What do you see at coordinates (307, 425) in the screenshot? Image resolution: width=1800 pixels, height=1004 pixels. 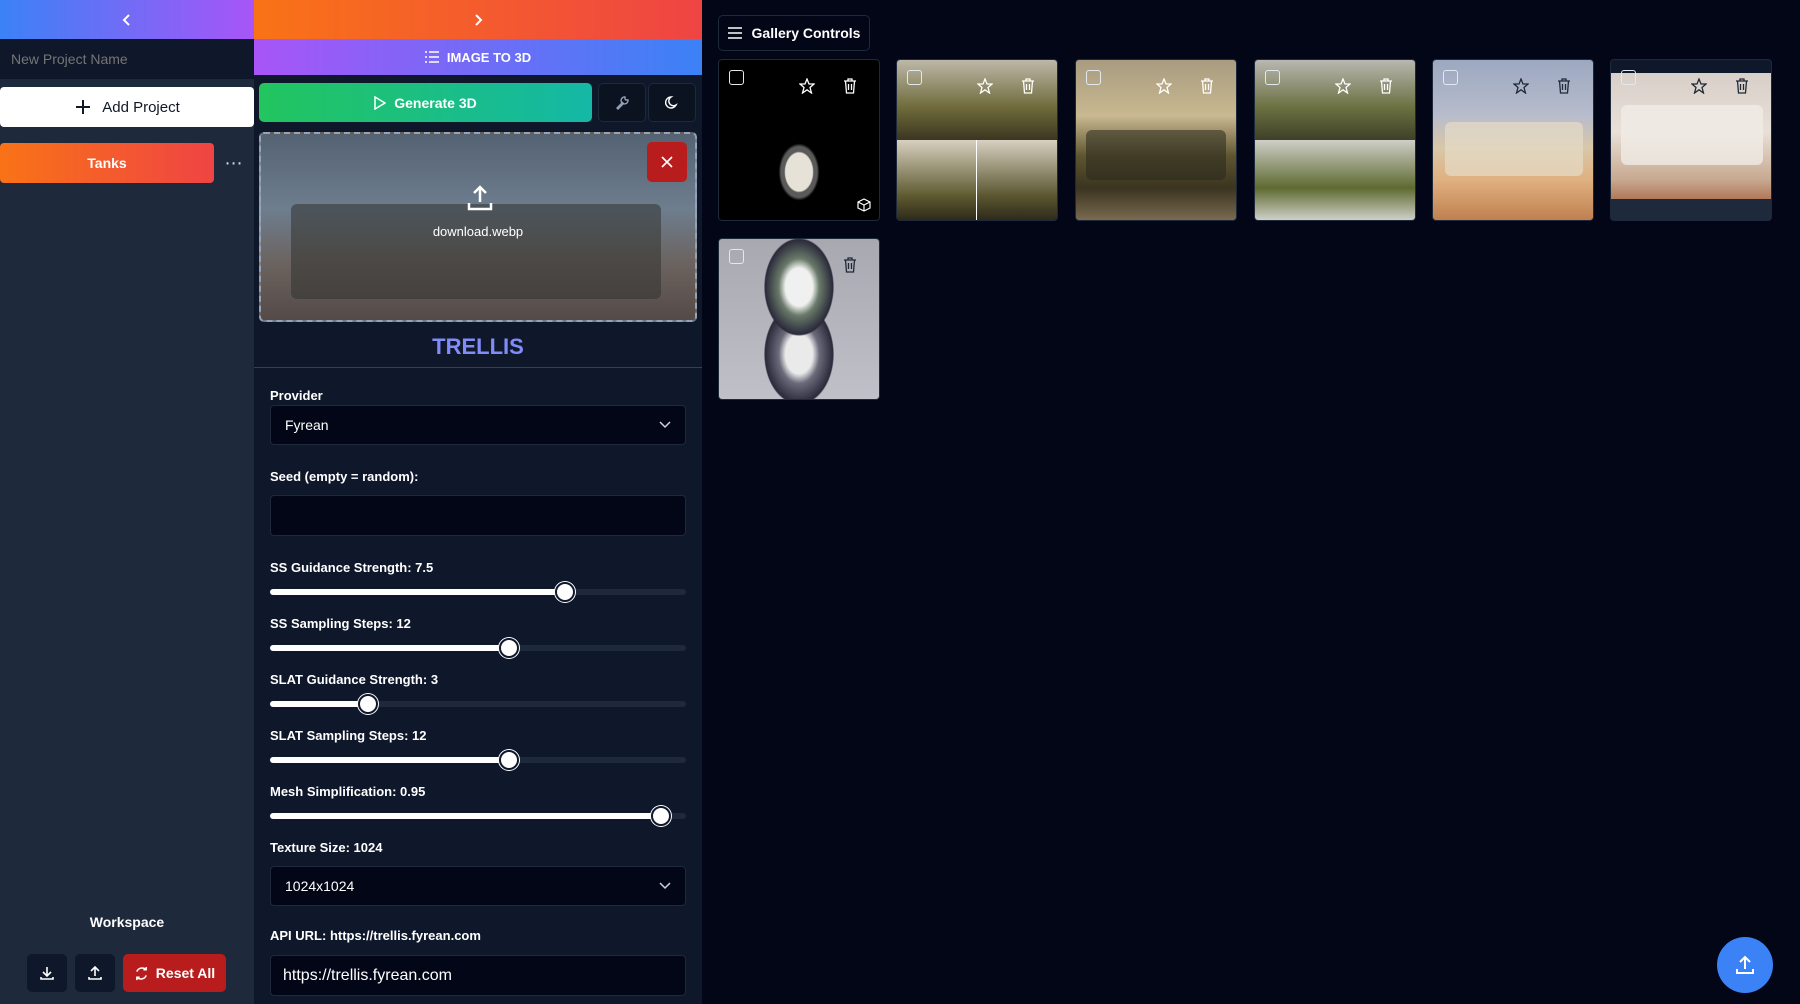 I see `provider-value: Fyrean` at bounding box center [307, 425].